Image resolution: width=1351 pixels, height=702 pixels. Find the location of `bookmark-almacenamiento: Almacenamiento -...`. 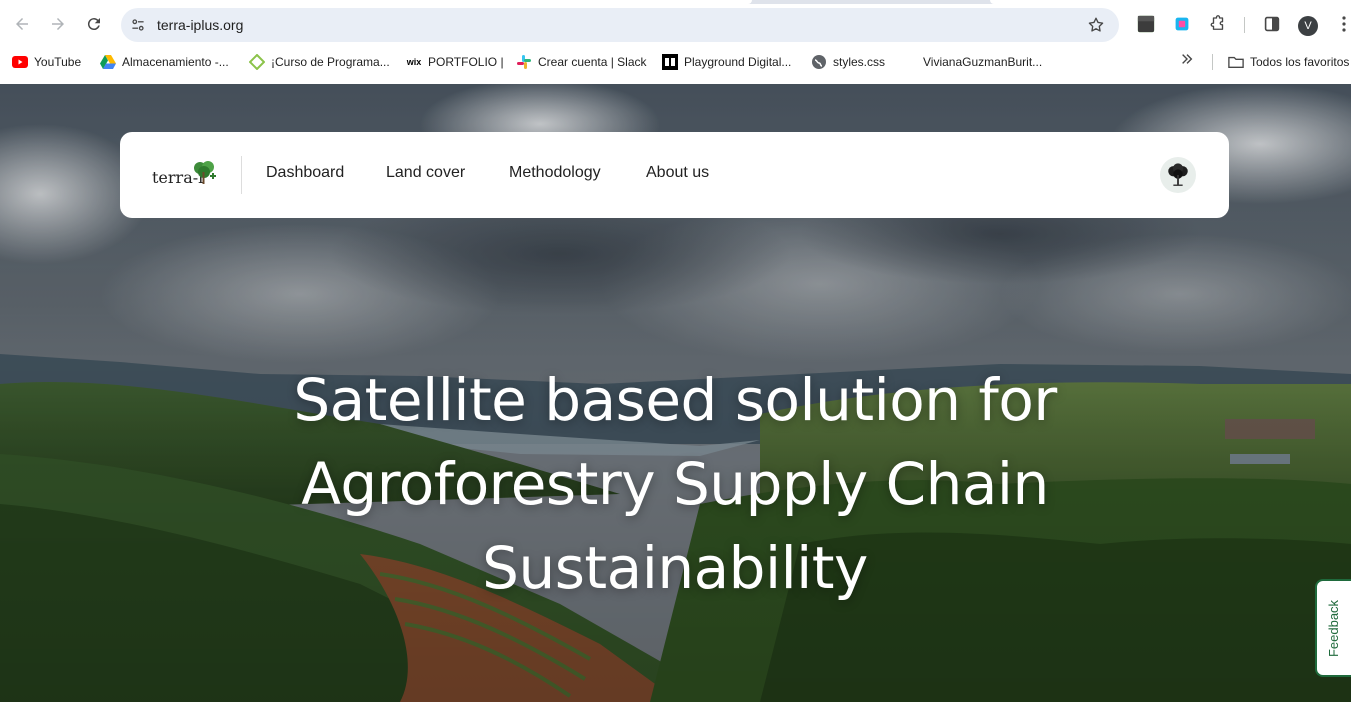

bookmark-almacenamiento: Almacenamiento -... is located at coordinates (164, 62).